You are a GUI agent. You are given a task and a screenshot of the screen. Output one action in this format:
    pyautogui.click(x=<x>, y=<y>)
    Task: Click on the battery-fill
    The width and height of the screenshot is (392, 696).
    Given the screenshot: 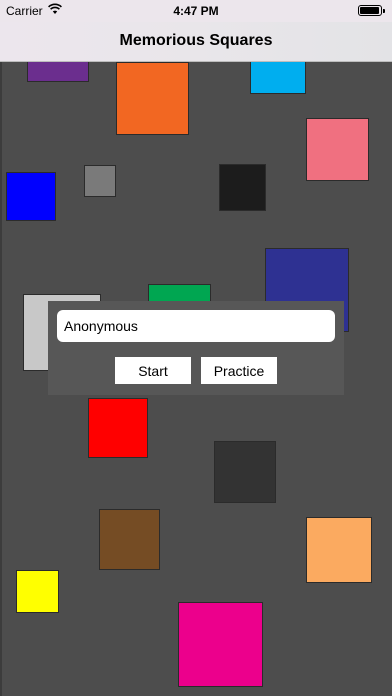 What is the action you would take?
    pyautogui.click(x=369, y=10)
    